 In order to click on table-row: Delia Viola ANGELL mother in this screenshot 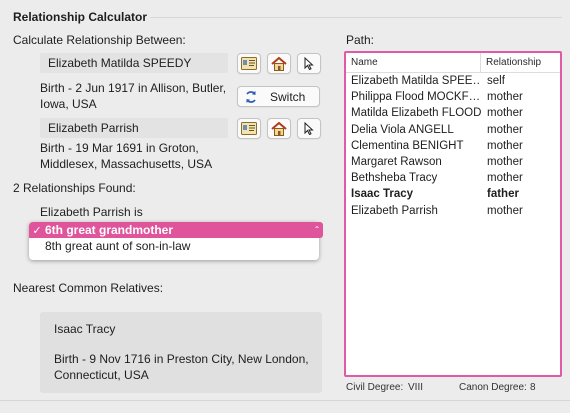, I will do `click(453, 130)`.